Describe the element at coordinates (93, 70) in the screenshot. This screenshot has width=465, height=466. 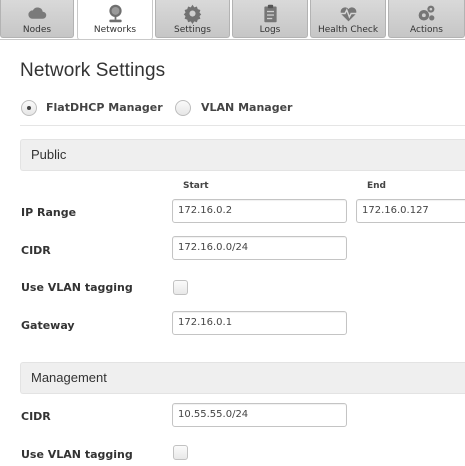
I see `page-title: Network Settings` at that location.